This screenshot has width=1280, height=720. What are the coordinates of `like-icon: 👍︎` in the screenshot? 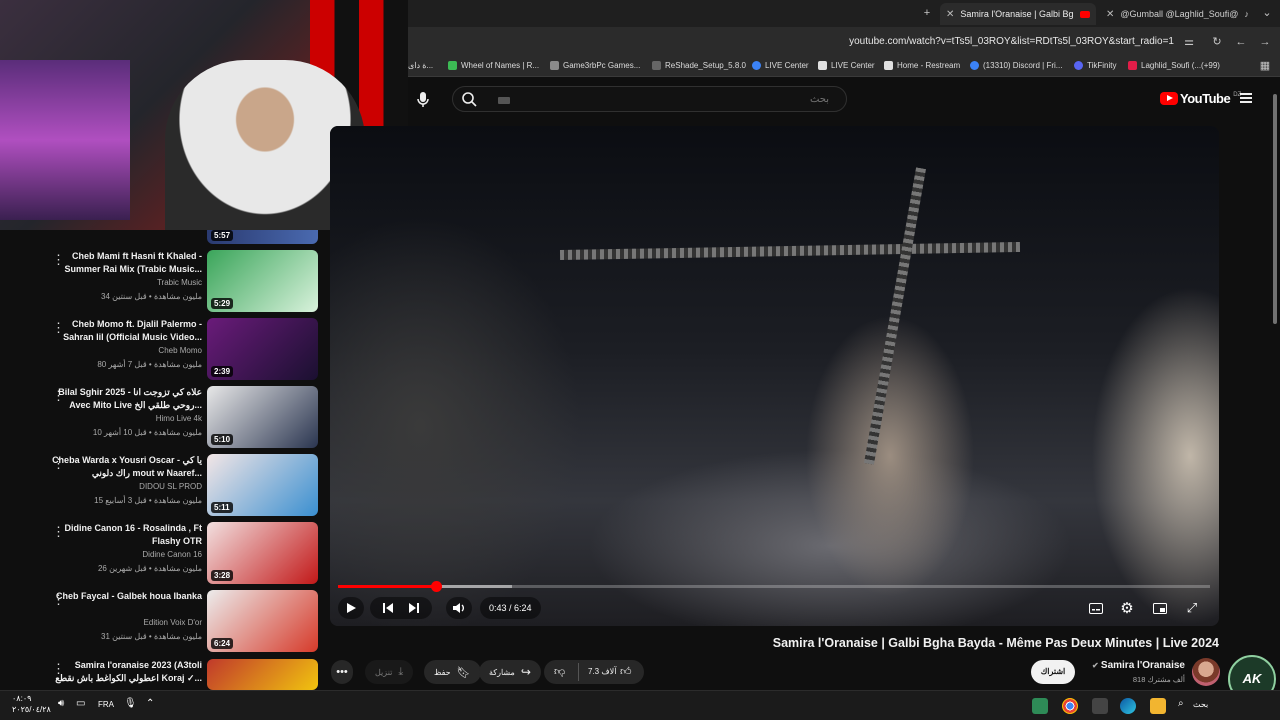 It's located at (626, 671).